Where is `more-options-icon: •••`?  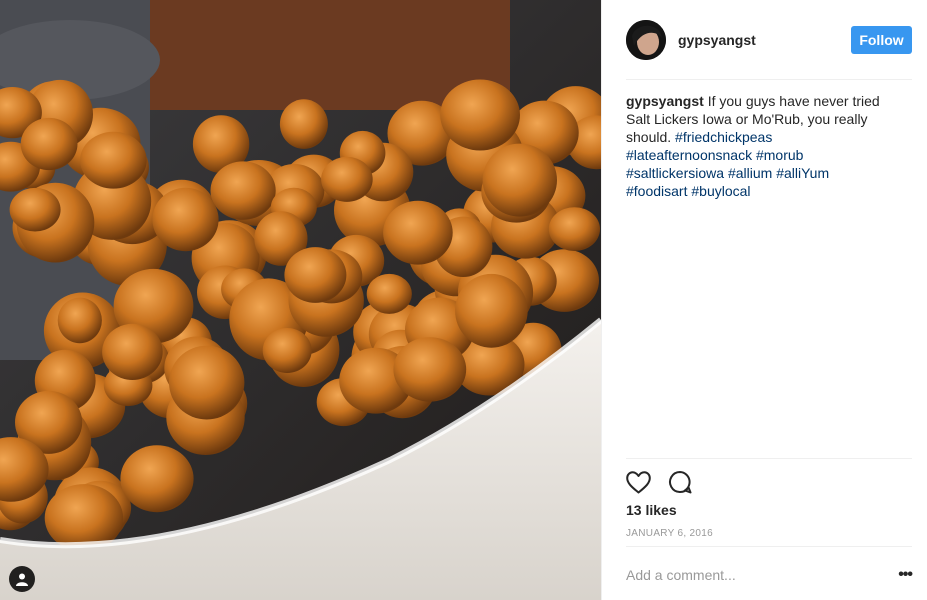
more-options-icon: ••• is located at coordinates (902, 575).